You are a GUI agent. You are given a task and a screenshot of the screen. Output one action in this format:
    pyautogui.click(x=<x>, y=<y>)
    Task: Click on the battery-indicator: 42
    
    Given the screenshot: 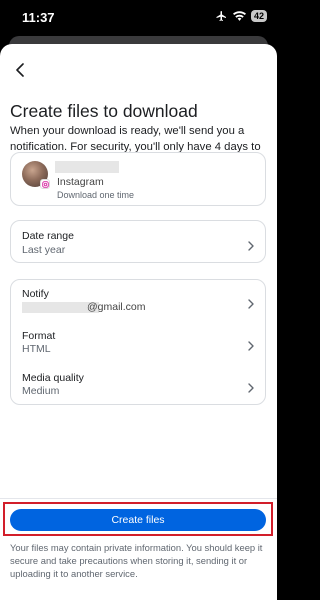 What is the action you would take?
    pyautogui.click(x=258, y=16)
    